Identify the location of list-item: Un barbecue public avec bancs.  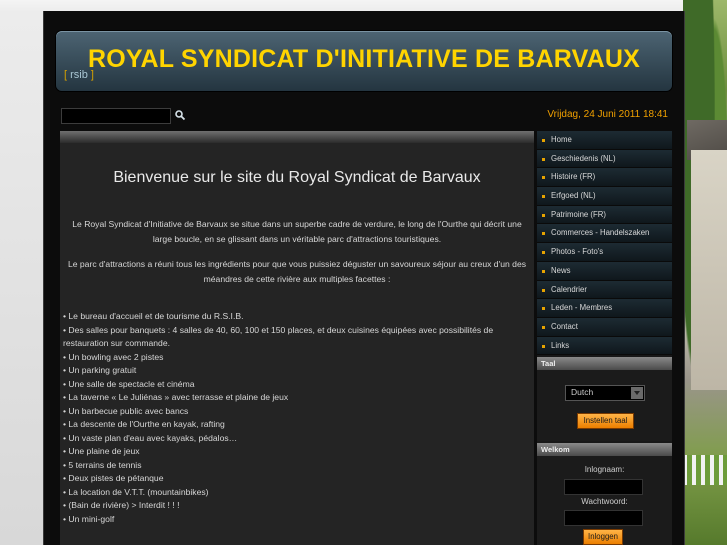
(296, 412).